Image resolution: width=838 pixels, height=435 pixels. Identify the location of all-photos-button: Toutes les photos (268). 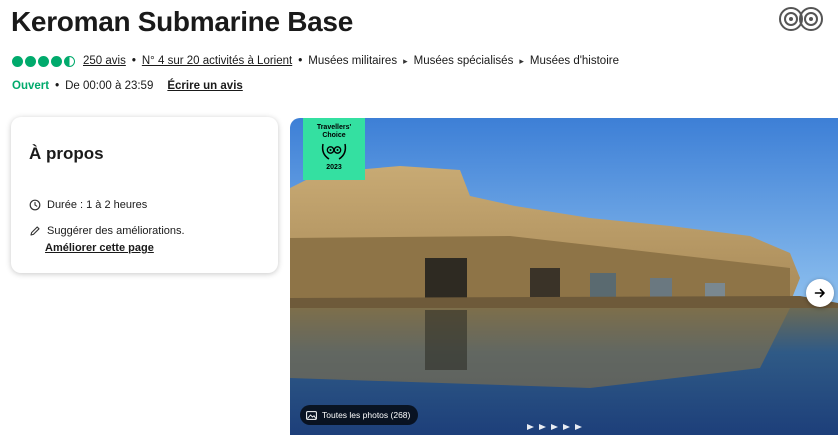
(359, 415).